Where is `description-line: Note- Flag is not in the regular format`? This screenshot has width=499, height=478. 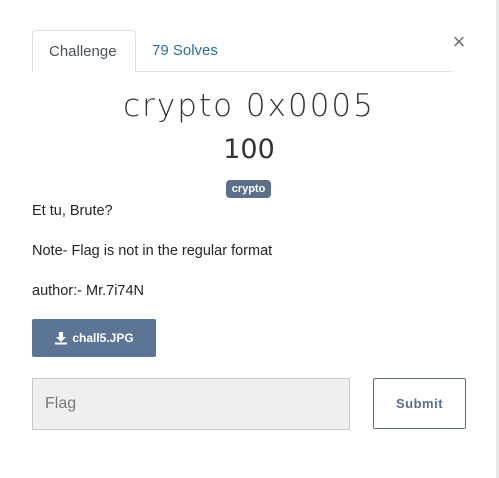 description-line: Note- Flag is not in the regular format is located at coordinates (152, 251).